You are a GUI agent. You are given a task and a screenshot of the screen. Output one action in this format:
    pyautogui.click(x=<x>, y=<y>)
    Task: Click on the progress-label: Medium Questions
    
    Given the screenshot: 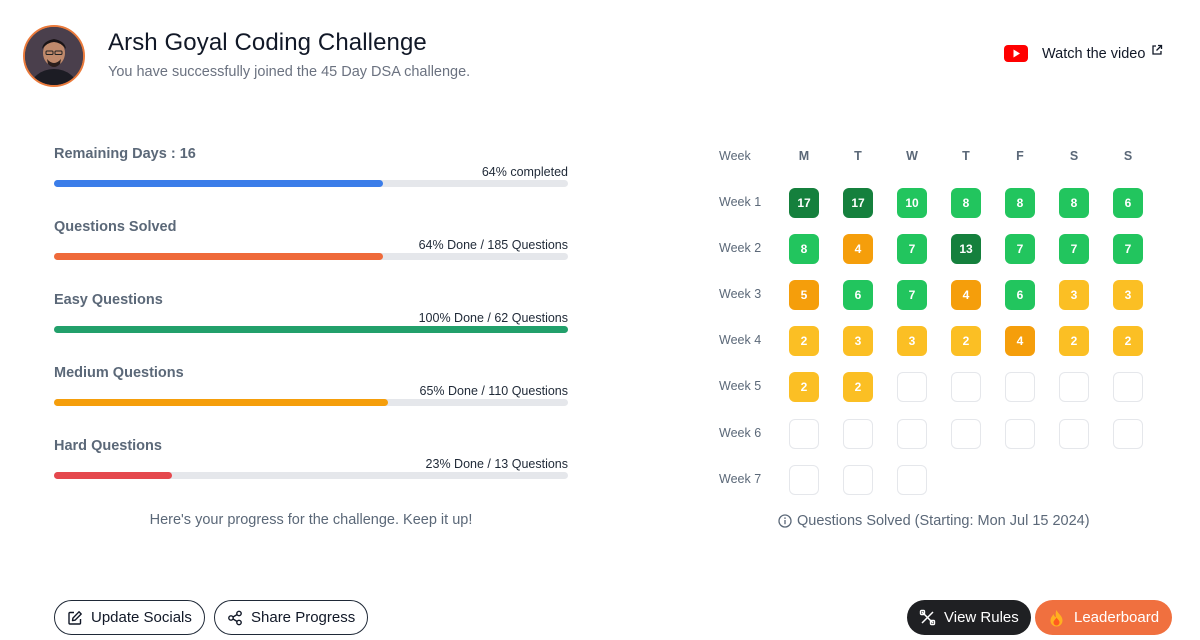 What is the action you would take?
    pyautogui.click(x=119, y=373)
    